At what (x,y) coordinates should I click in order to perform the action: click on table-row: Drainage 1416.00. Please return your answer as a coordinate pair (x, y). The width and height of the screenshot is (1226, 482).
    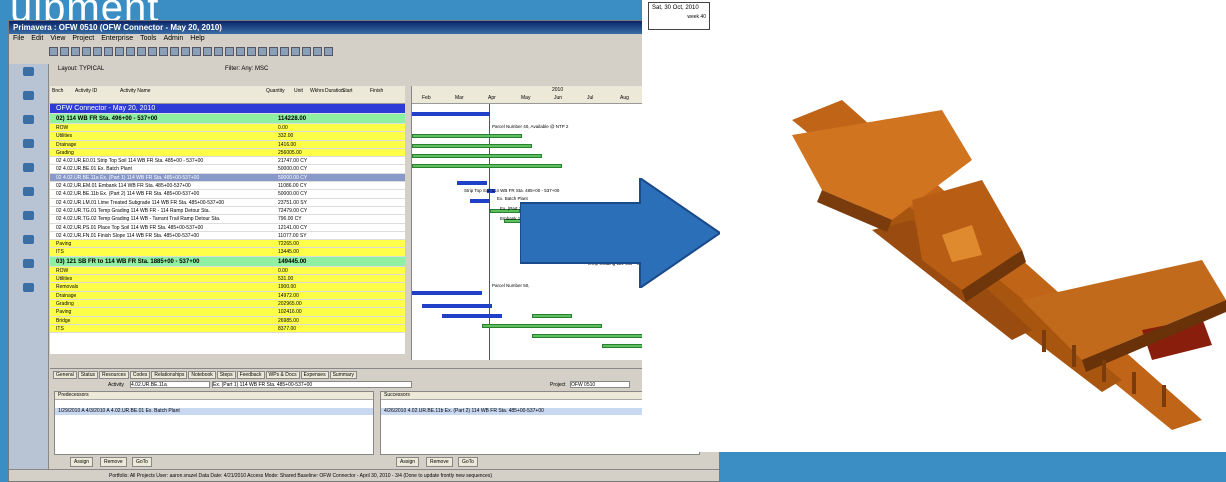
    Looking at the image, I should click on (227, 144).